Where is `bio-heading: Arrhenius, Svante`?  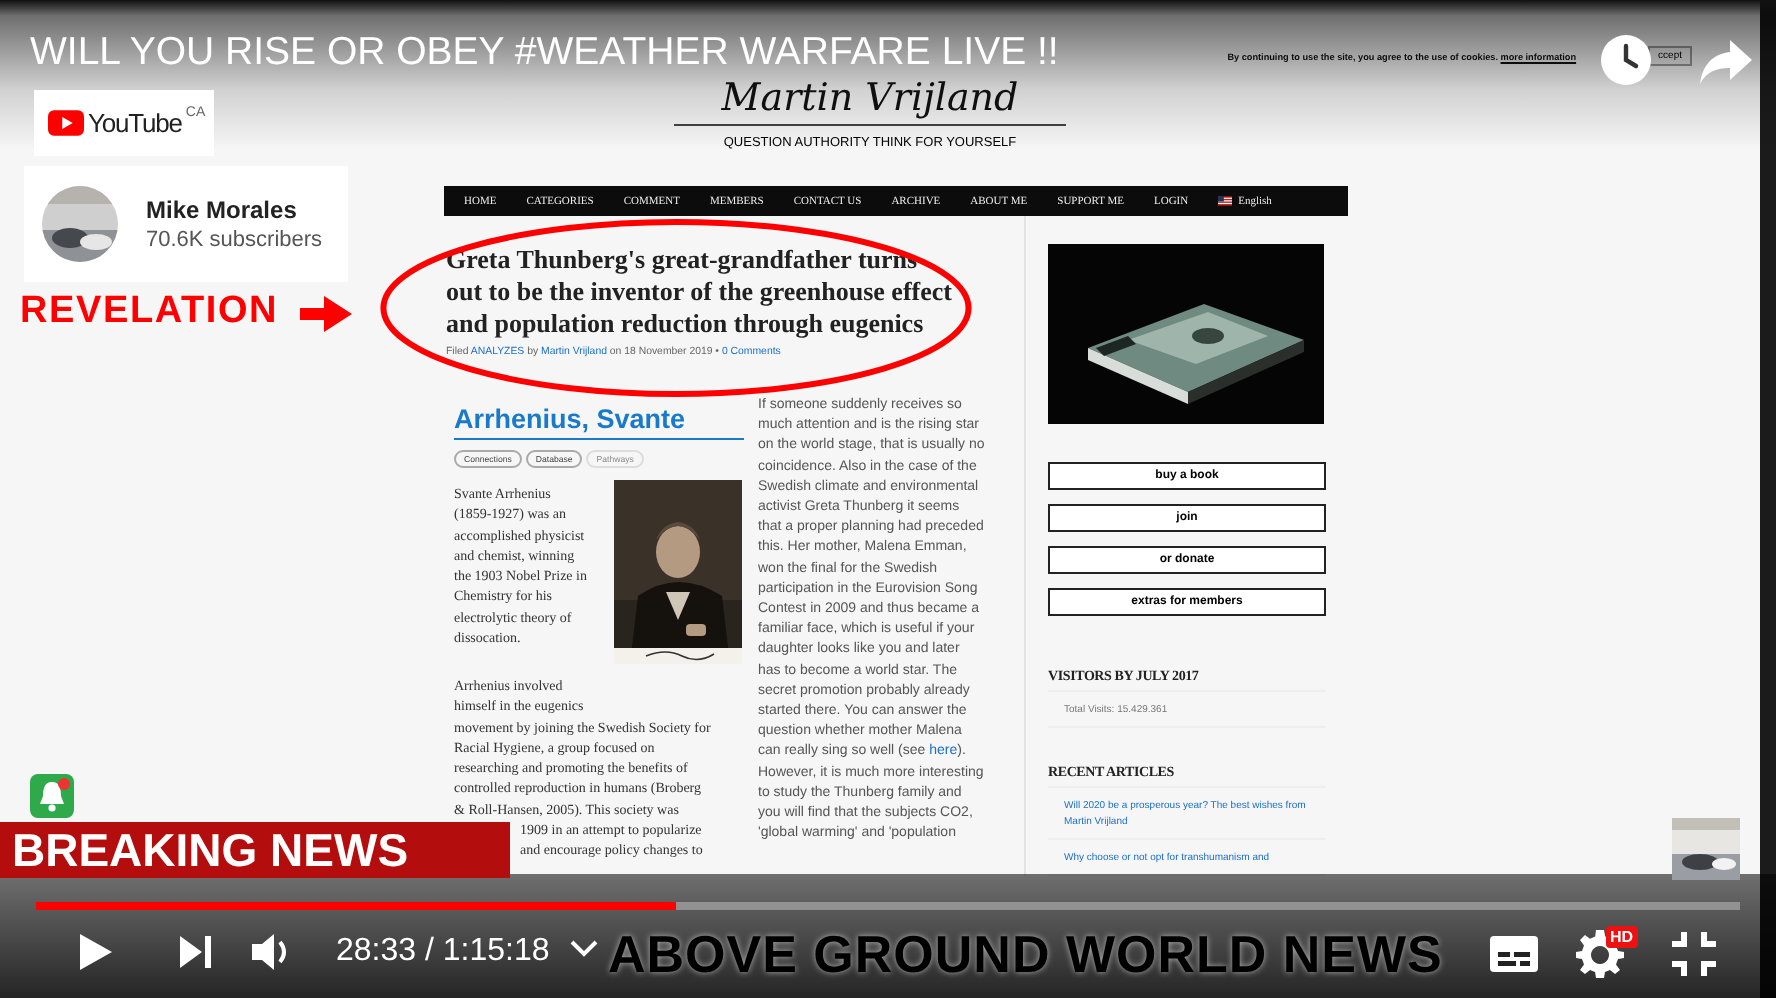
bio-heading: Arrhenius, Svante is located at coordinates (599, 422).